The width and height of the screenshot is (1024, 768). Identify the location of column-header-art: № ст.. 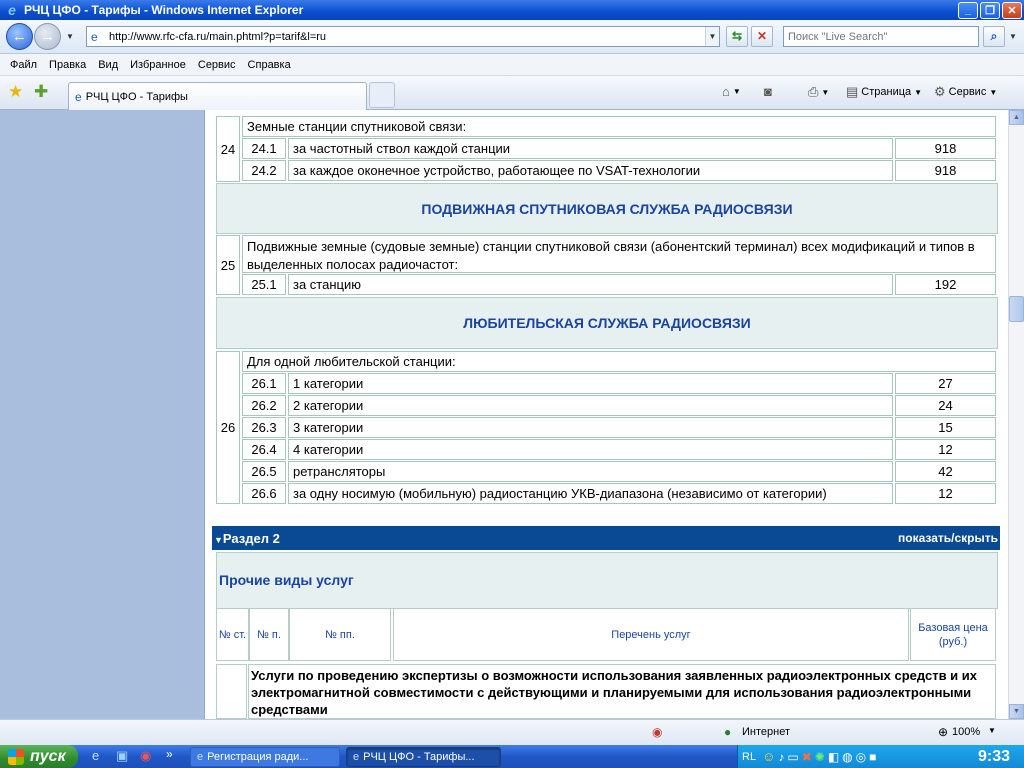
(232, 634).